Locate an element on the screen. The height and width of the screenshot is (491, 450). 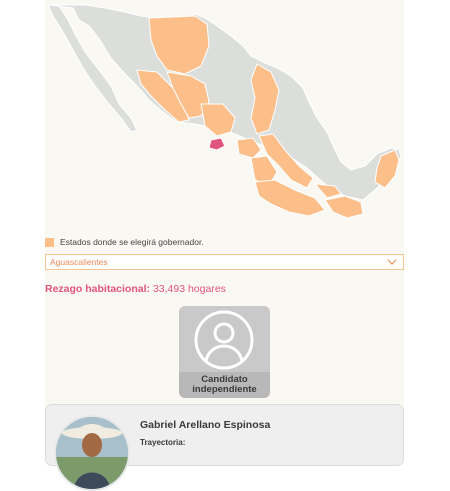
candidate-caption: Candidato independiente is located at coordinates (224, 385).